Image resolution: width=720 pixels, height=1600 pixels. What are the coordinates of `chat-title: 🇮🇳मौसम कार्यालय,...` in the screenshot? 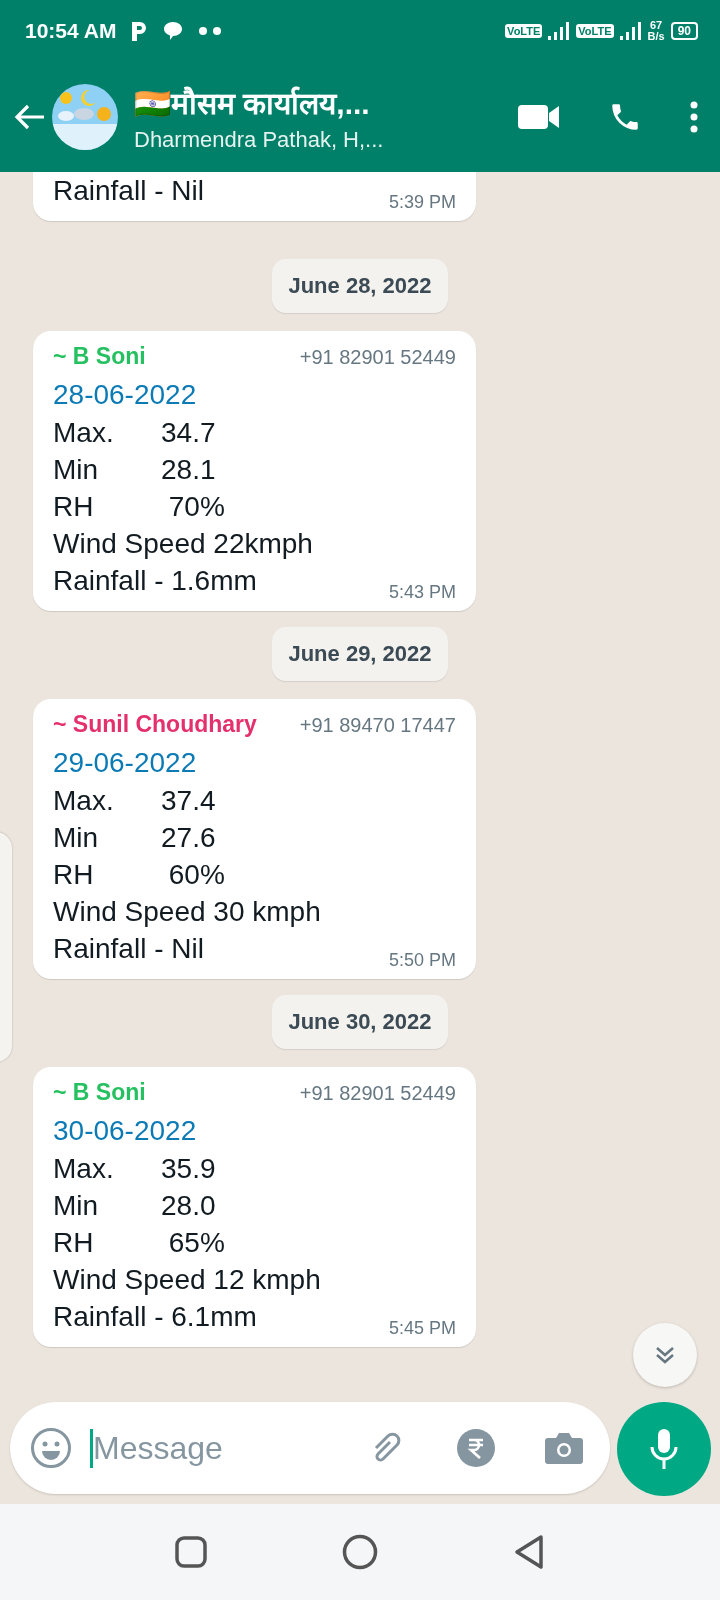 It's located at (326, 102).